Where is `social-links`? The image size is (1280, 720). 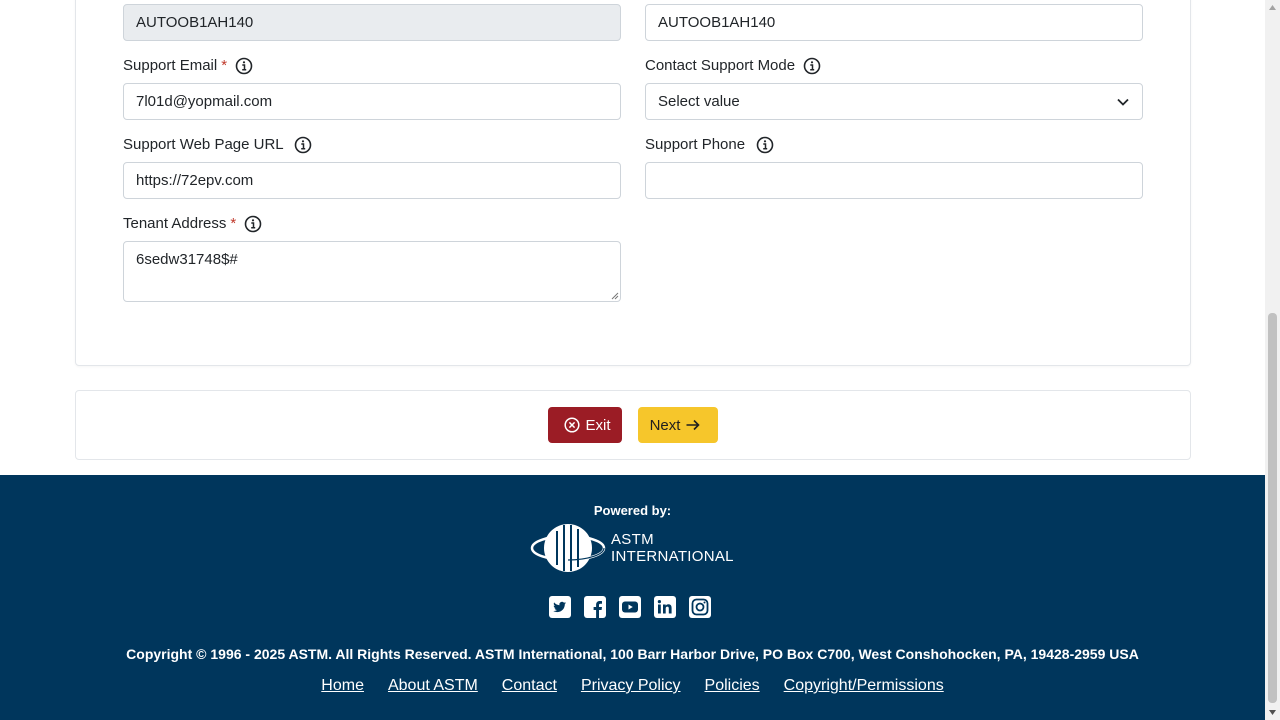
social-links is located at coordinates (630, 607).